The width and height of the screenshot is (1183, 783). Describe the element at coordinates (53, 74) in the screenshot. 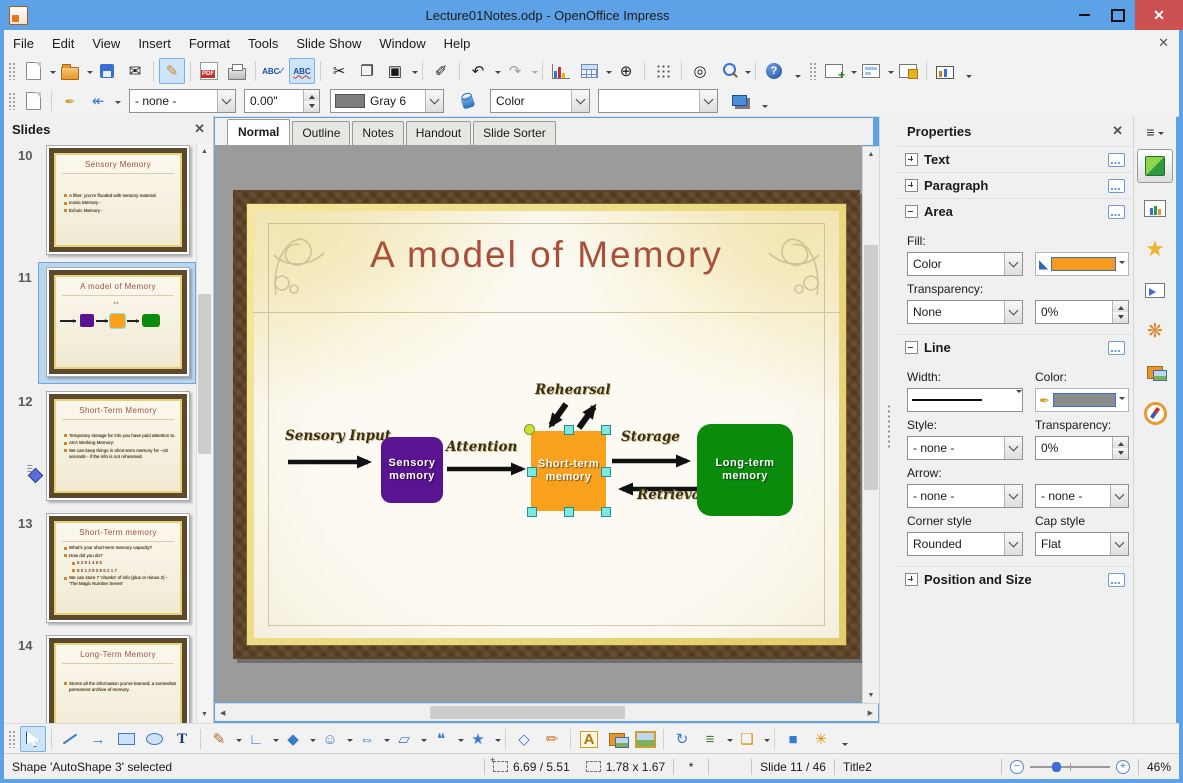

I see `new-dropdown` at that location.